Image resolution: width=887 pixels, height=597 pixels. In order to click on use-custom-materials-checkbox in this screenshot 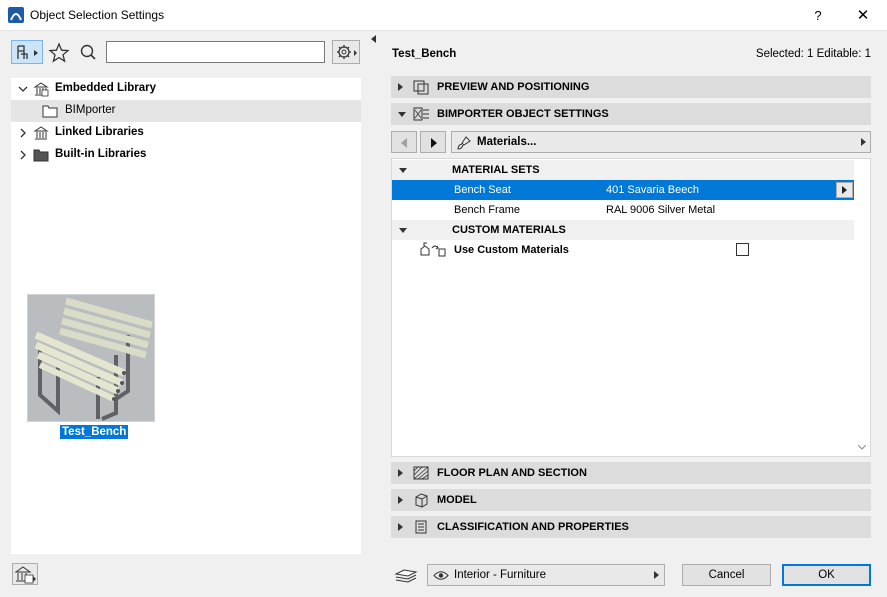, I will do `click(742, 249)`.